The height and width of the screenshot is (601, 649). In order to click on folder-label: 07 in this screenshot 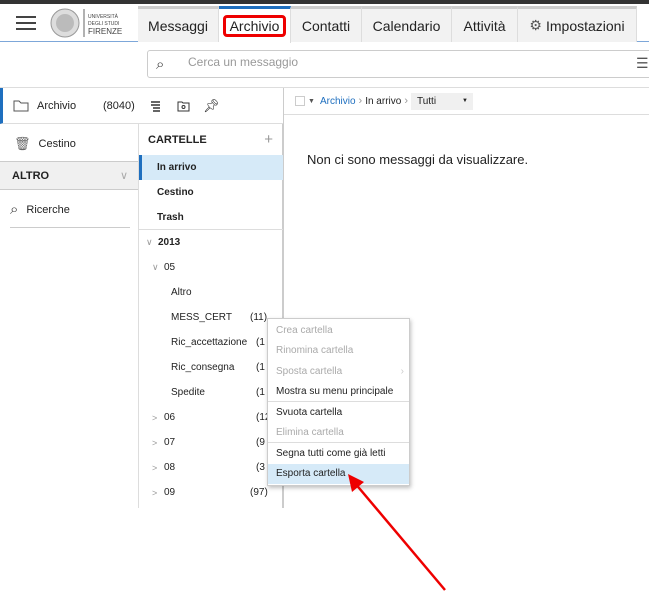, I will do `click(170, 442)`.